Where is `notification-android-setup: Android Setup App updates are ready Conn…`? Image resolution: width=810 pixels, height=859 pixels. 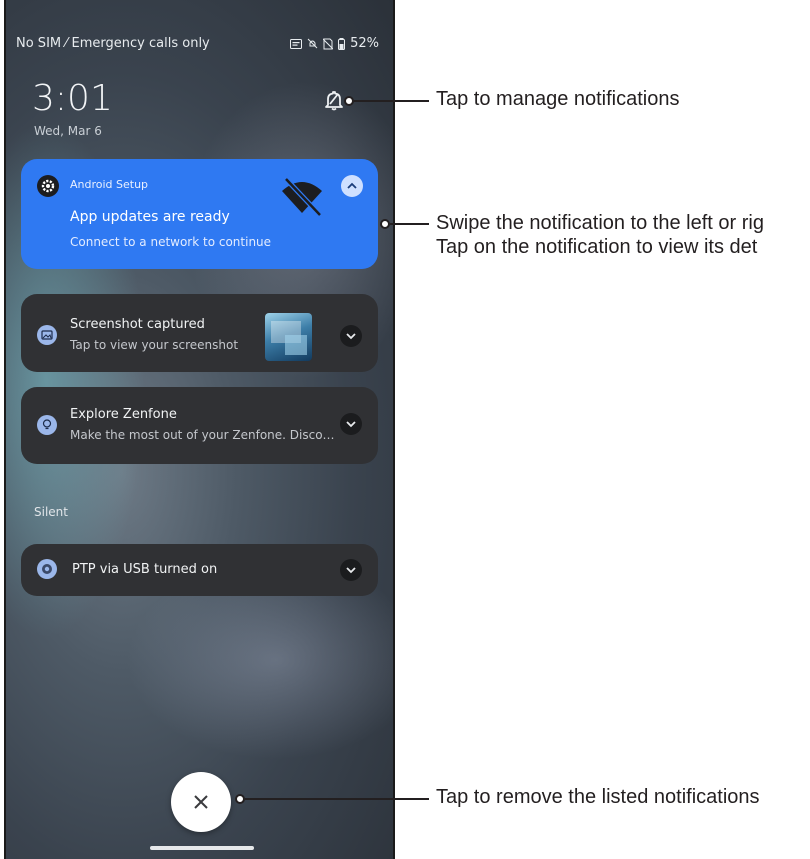
notification-android-setup: Android Setup App updates are ready Conn… is located at coordinates (199, 214).